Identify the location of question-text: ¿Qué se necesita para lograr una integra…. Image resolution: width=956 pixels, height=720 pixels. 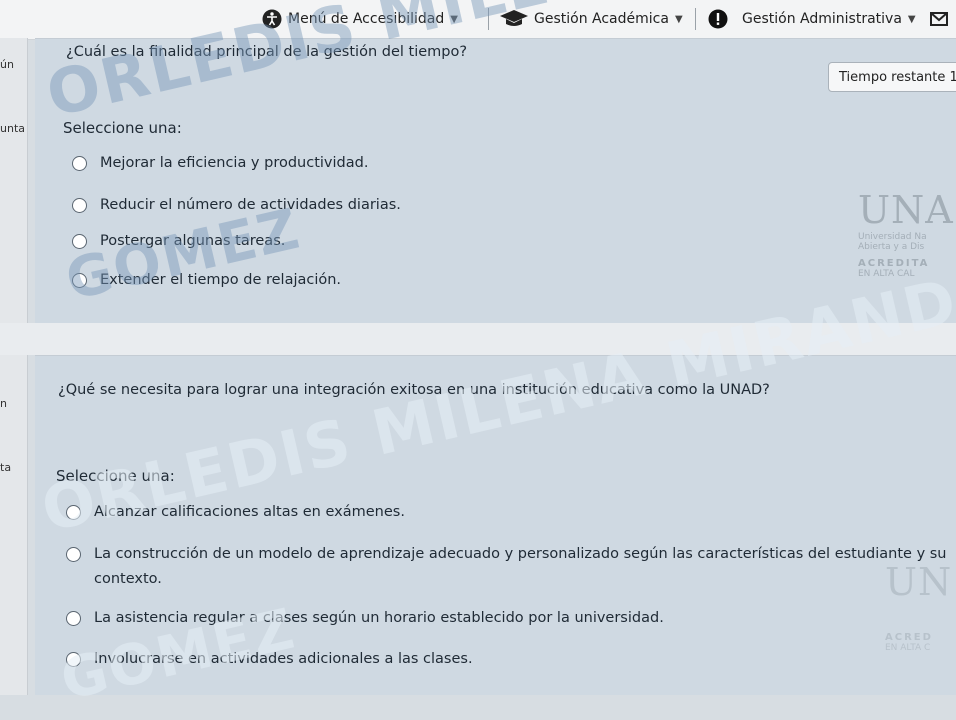
(414, 390).